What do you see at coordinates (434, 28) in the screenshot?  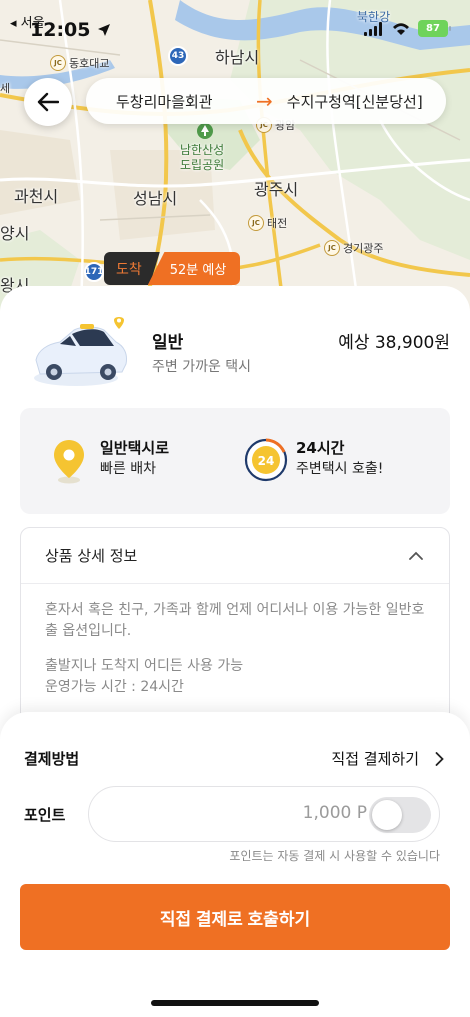 I see `battery-icon: 87` at bounding box center [434, 28].